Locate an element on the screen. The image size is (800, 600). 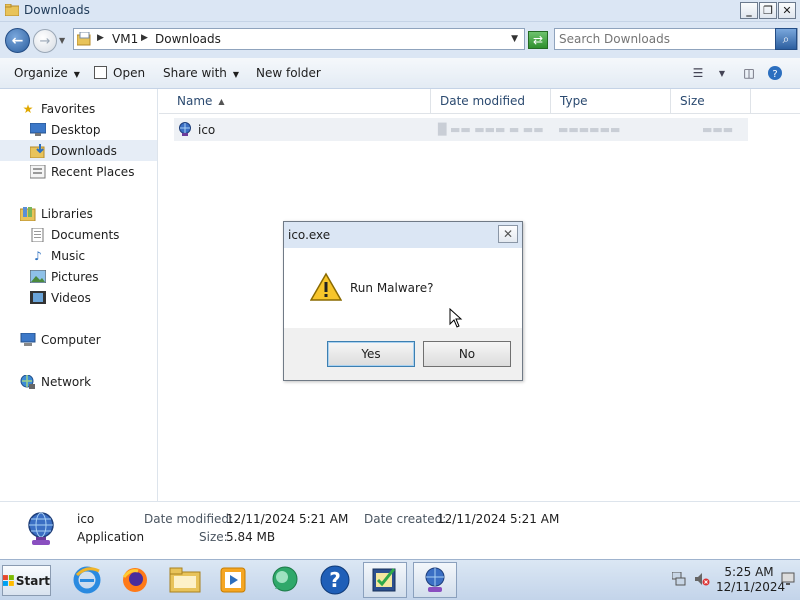
sidebar-item-label: Downloads is located at coordinates (84, 150).